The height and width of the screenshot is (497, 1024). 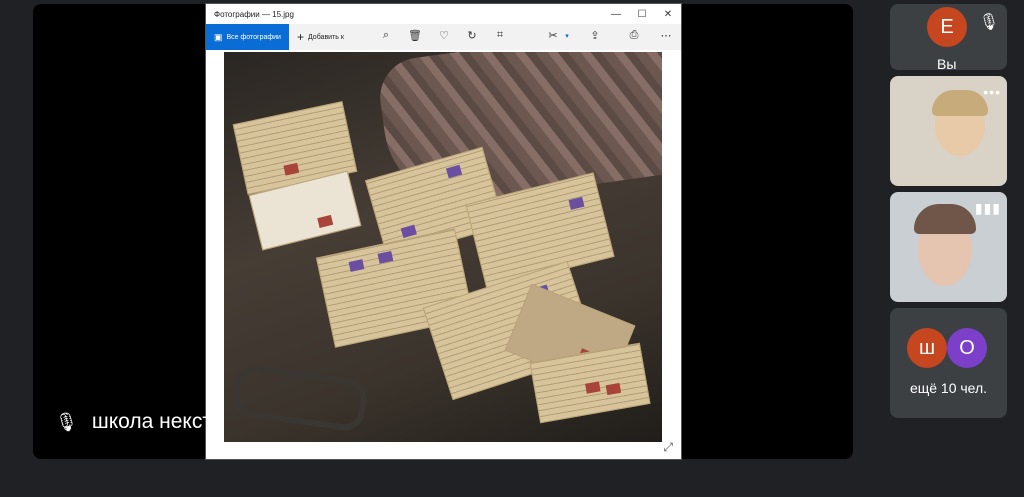 I want to click on participant-tile-you: E 🎙︎ Вы, so click(x=948, y=37).